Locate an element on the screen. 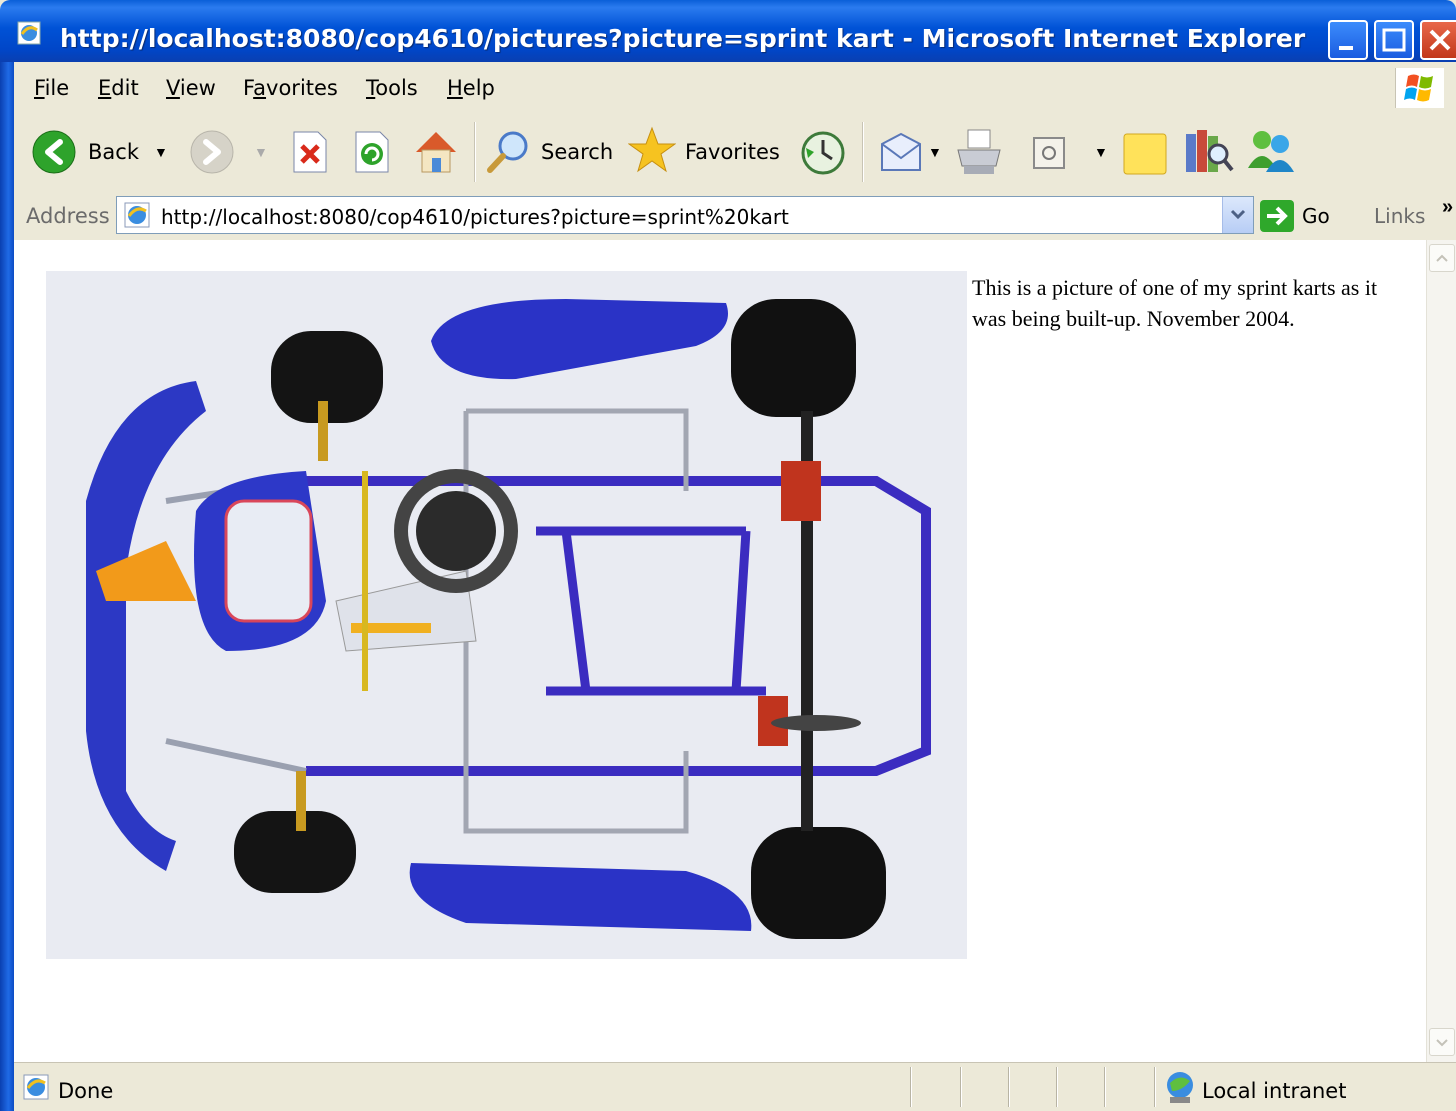 The height and width of the screenshot is (1111, 1456). menu-file: File is located at coordinates (51, 88).